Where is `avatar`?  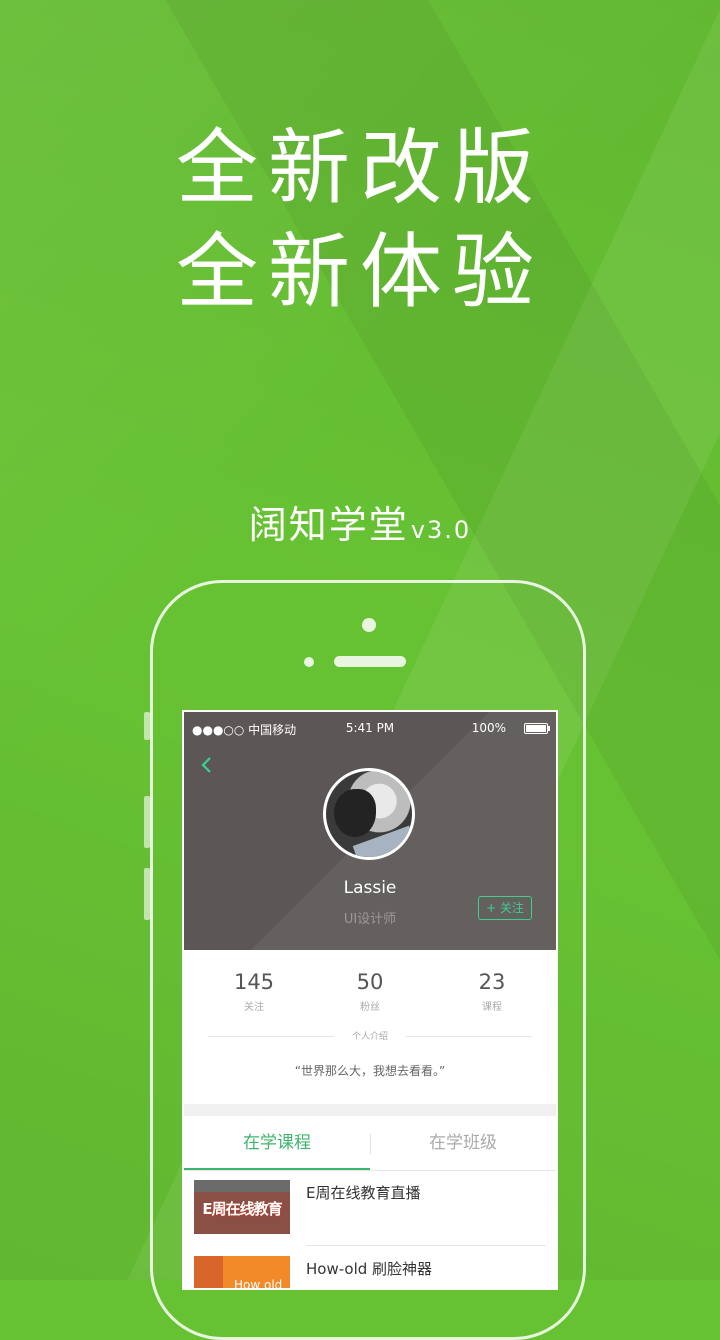
avatar is located at coordinates (369, 814).